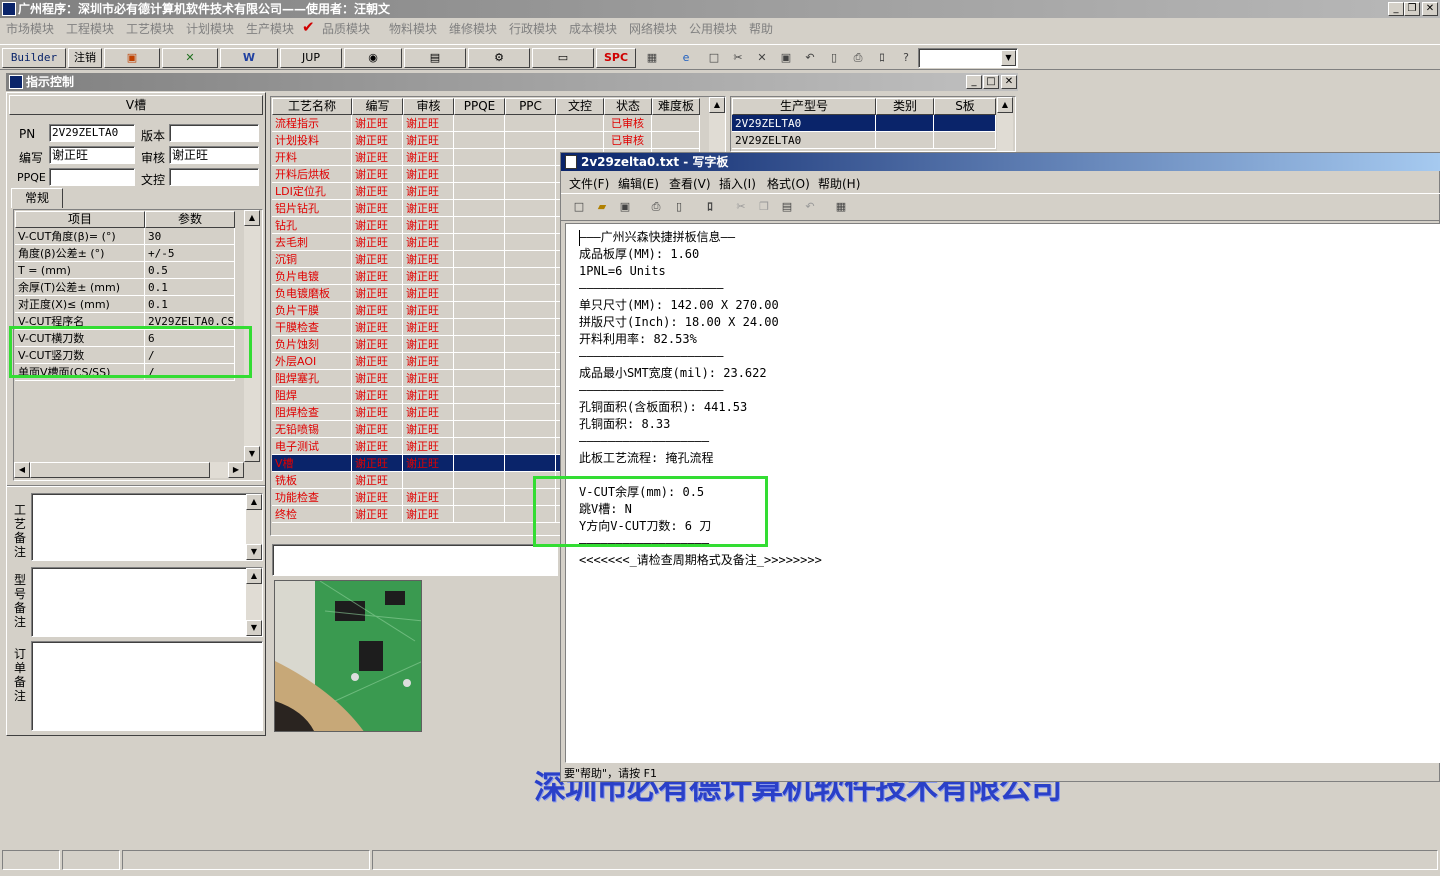  Describe the element at coordinates (125, 304) in the screenshot. I see `params-row: 对正度(X)≤ (mm) 0.1` at that location.